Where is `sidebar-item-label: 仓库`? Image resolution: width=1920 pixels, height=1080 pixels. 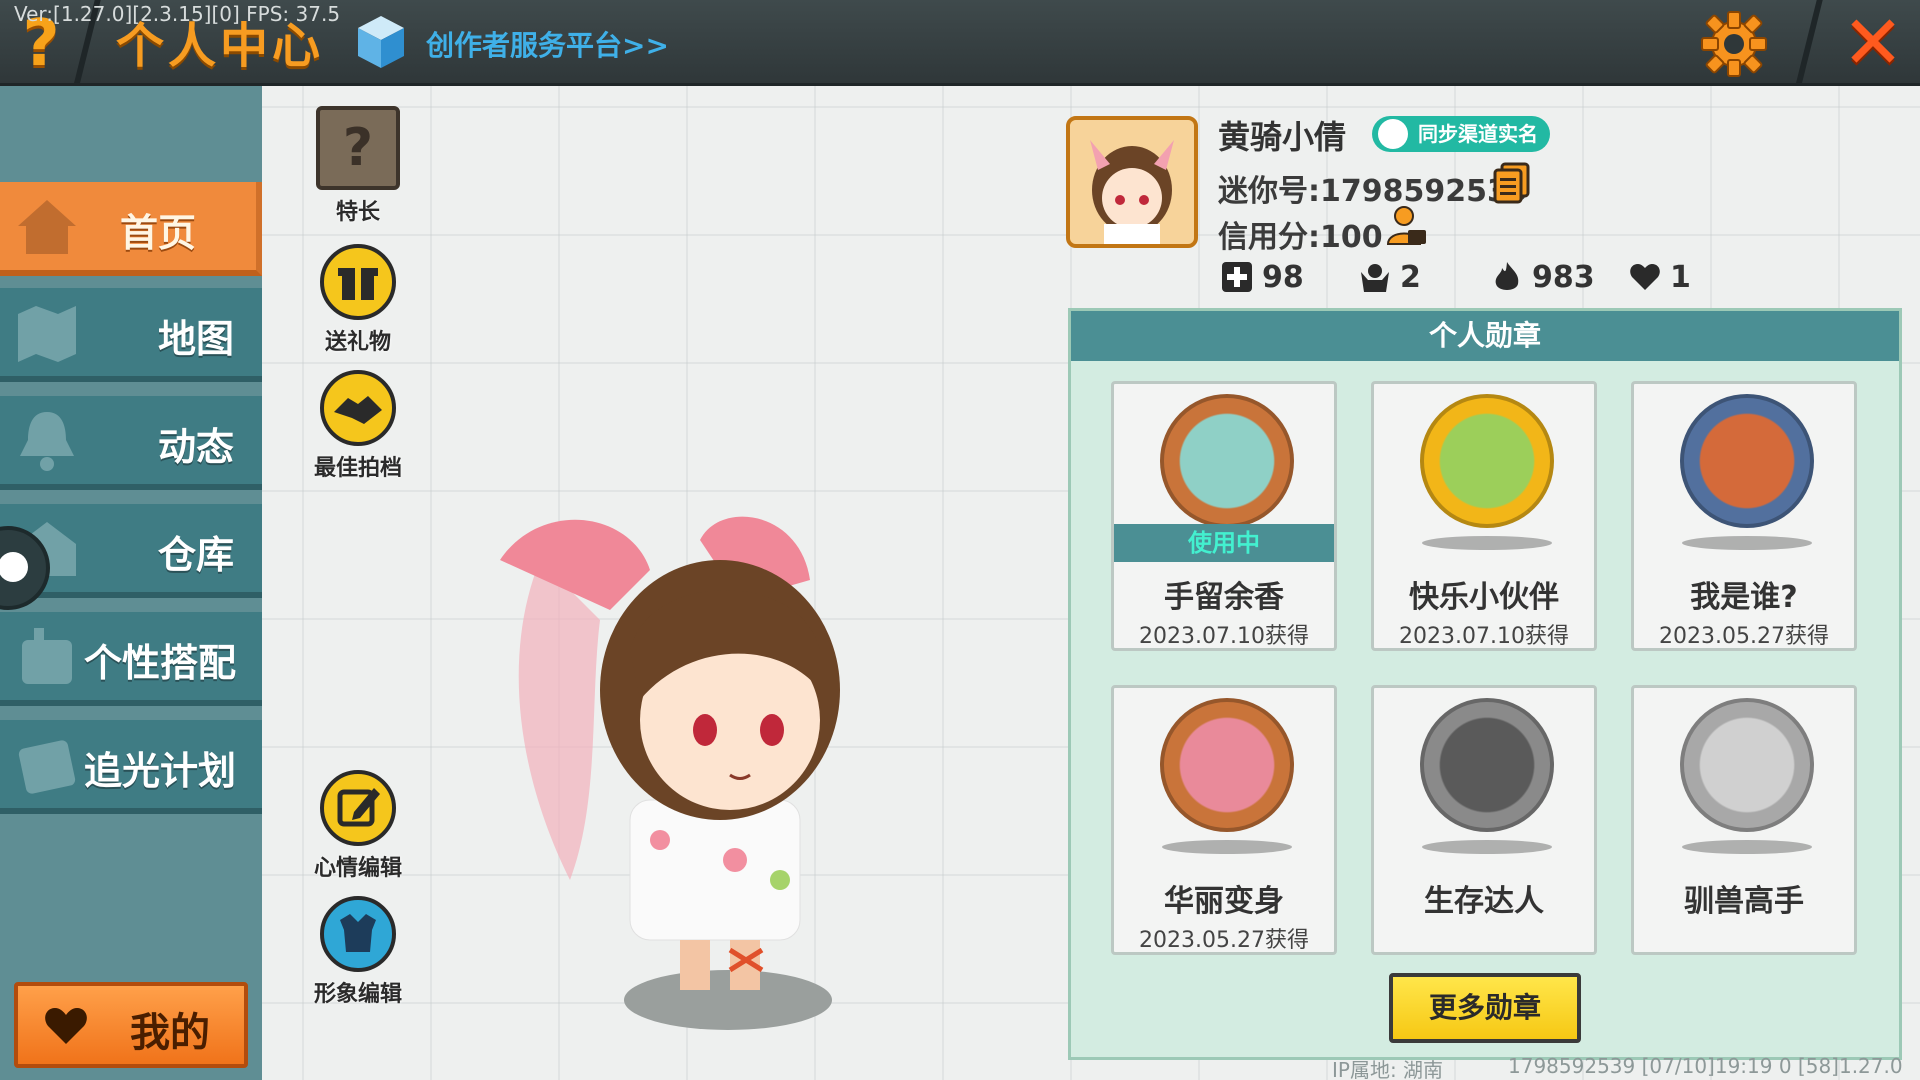 sidebar-item-label: 仓库 is located at coordinates (195, 555).